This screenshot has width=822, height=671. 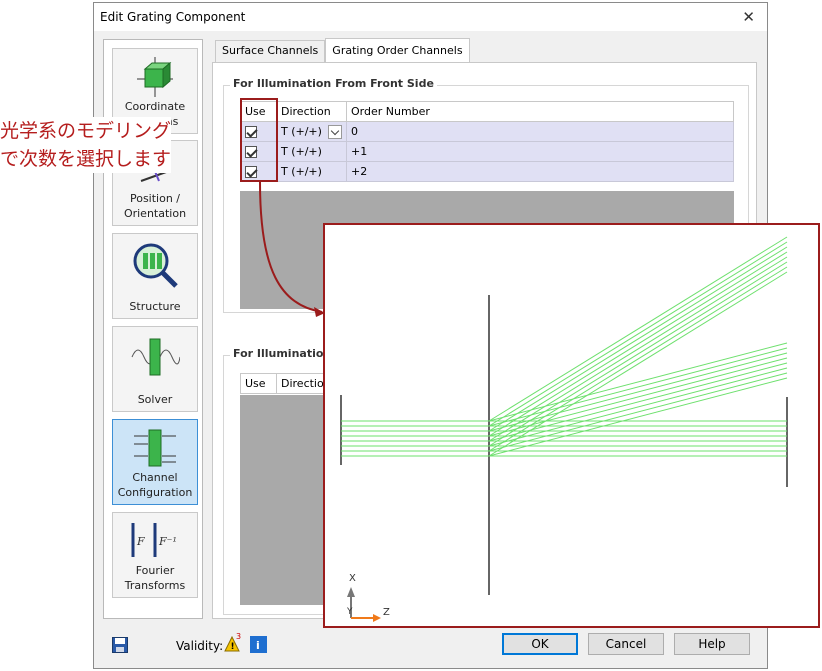 I want to click on close-icon: ✕, so click(x=748, y=17).